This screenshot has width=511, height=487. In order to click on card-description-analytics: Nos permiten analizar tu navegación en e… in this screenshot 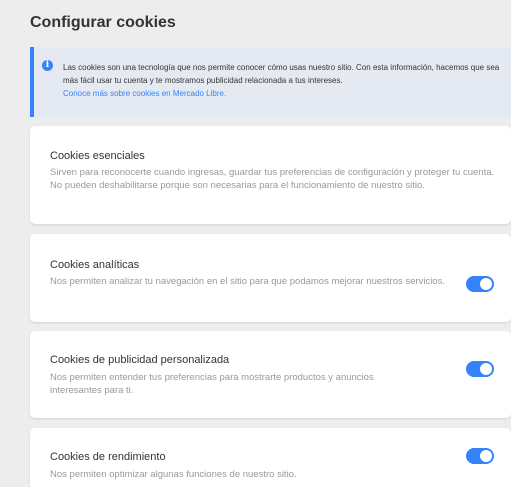, I will do `click(247, 281)`.